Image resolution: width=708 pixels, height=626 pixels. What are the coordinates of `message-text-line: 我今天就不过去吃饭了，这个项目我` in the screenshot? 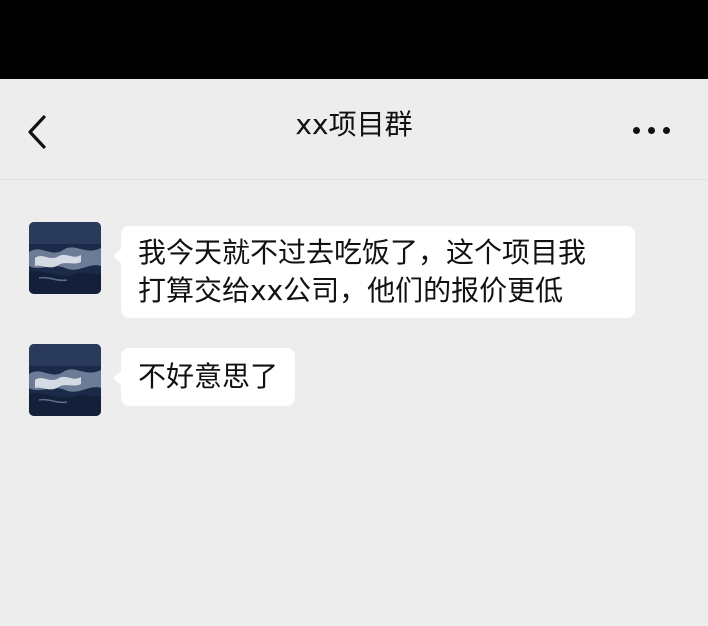 It's located at (362, 252).